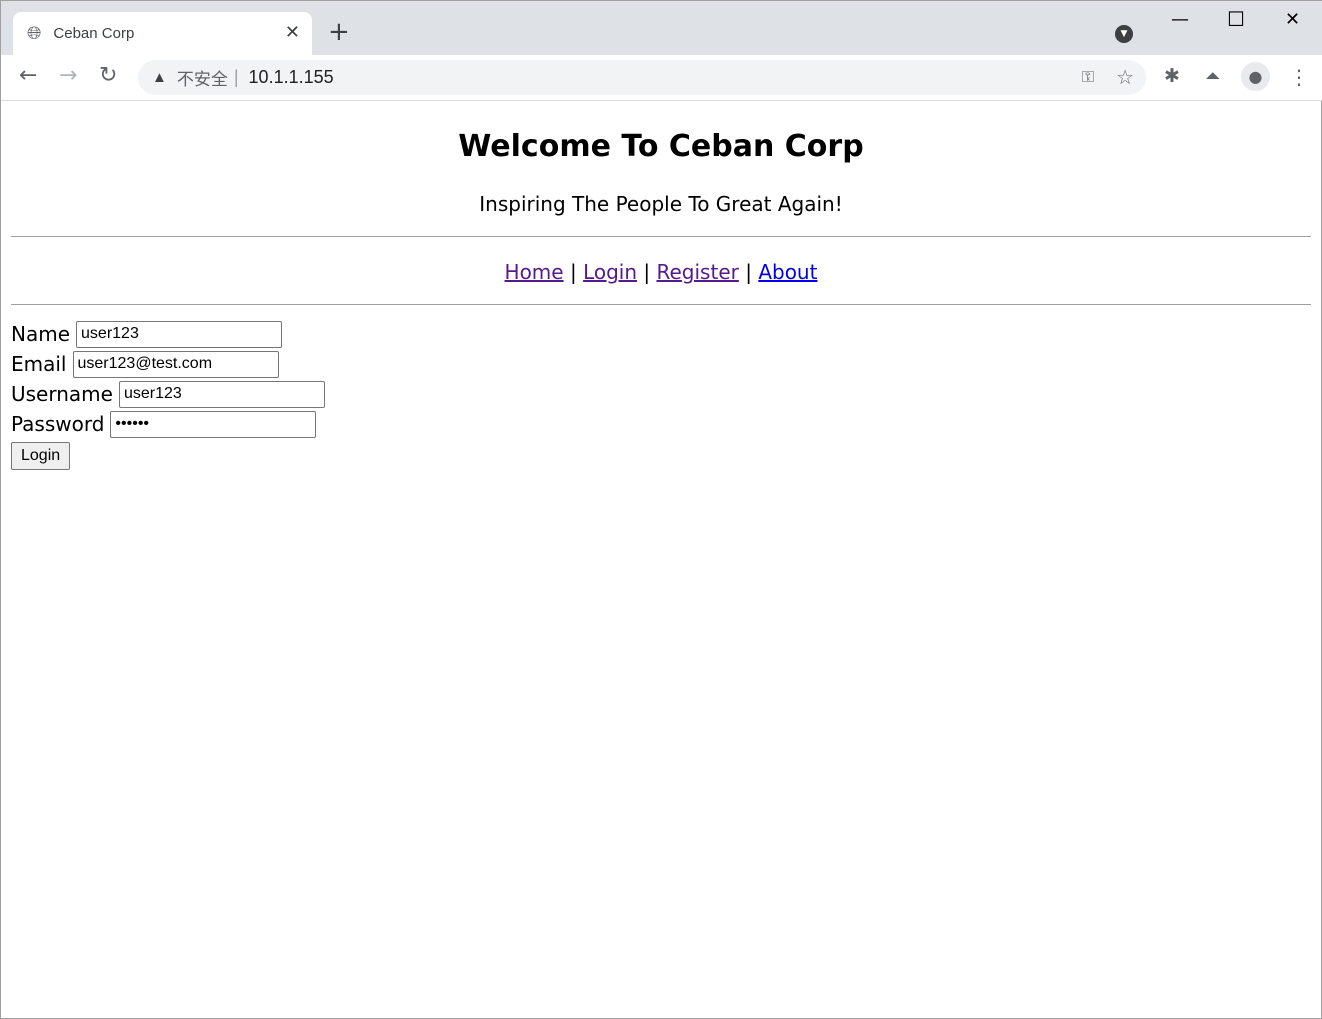  Describe the element at coordinates (41, 334) in the screenshot. I see `name-label: Name` at that location.